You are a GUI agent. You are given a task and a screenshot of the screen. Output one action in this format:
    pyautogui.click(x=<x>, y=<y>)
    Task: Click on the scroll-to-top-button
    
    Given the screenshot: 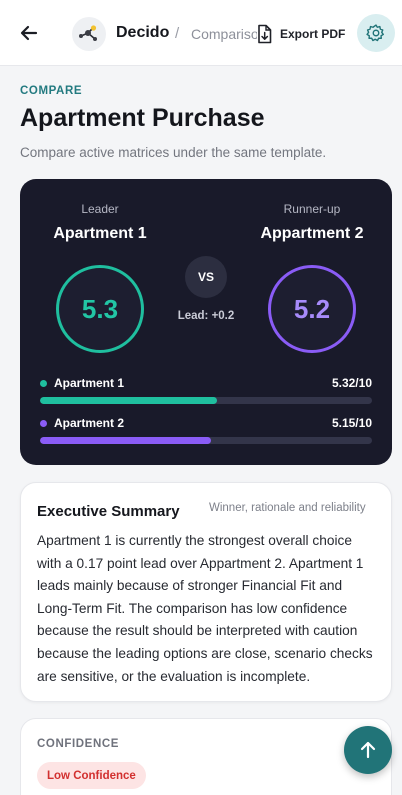 What is the action you would take?
    pyautogui.click(x=368, y=750)
    